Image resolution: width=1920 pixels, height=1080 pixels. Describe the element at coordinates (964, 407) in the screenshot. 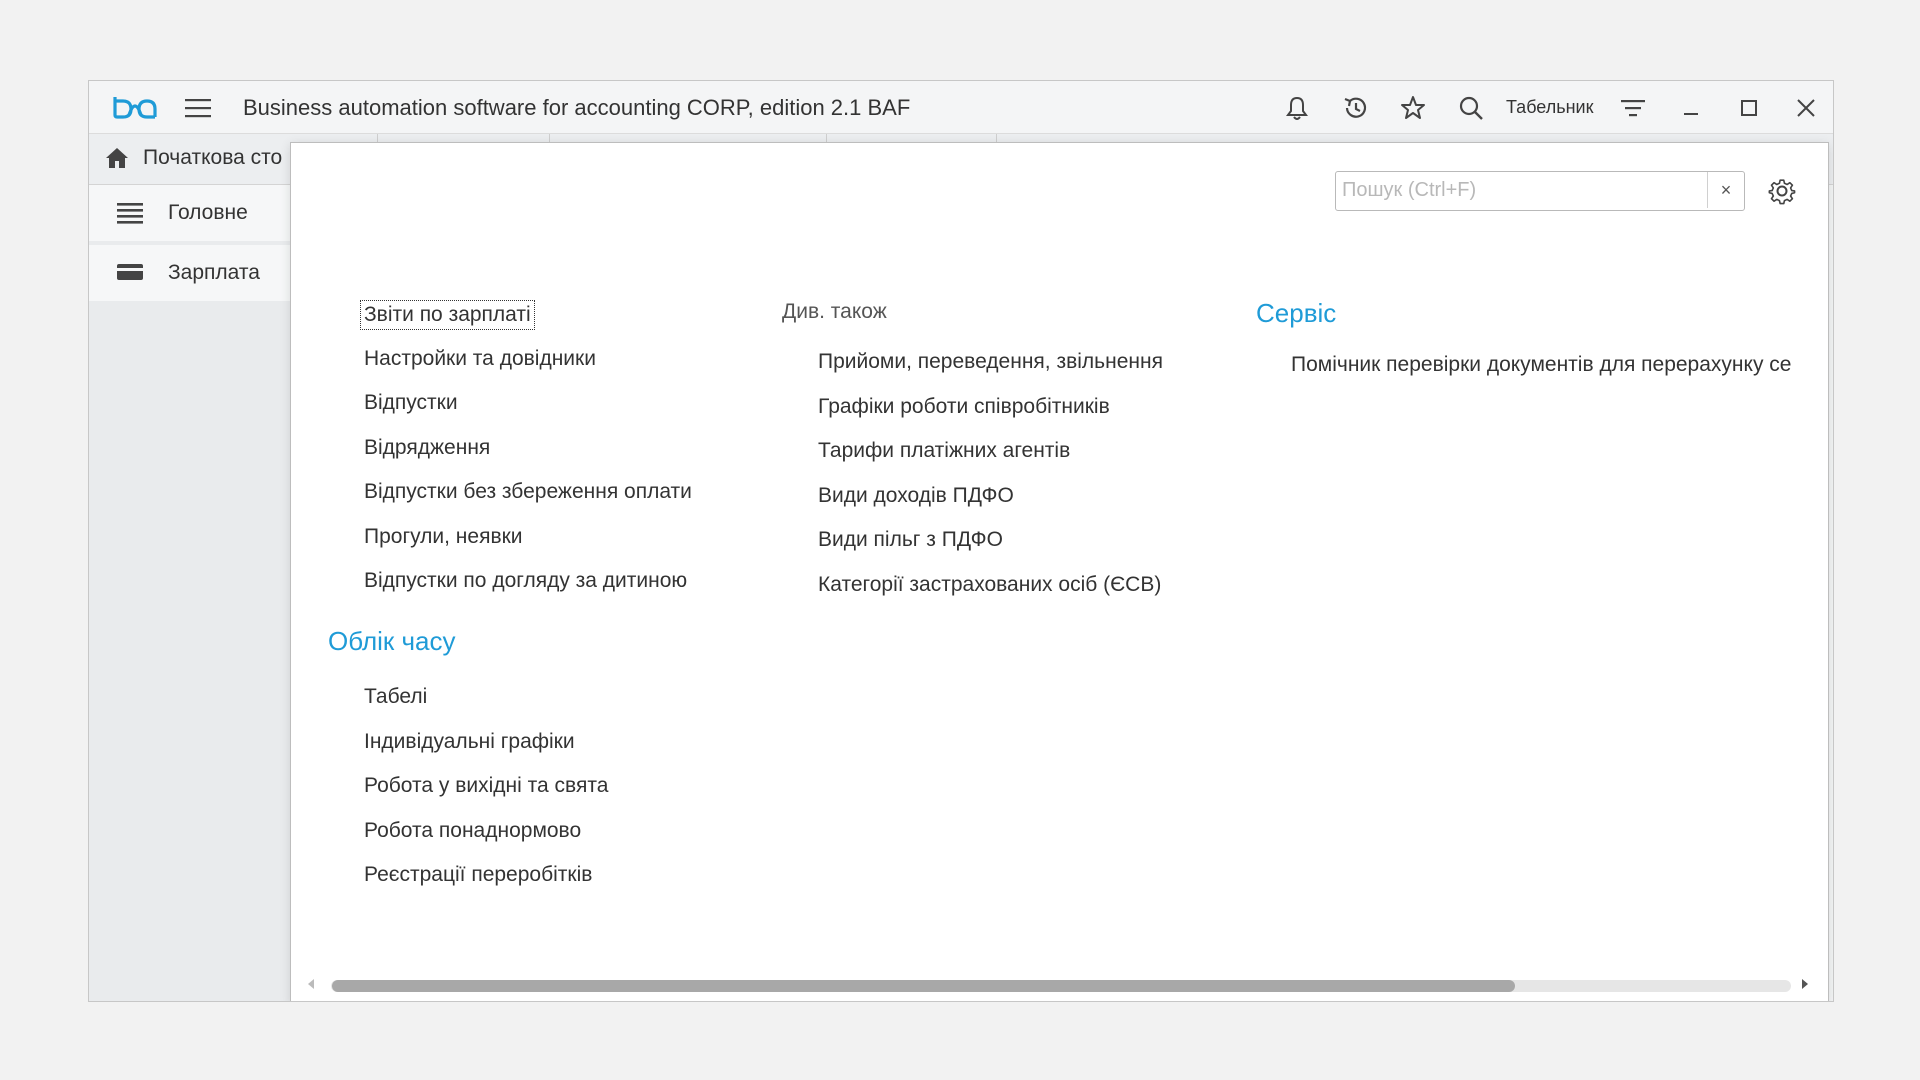

I see `link-employee-schedules: Графіки роботи співробітників` at that location.